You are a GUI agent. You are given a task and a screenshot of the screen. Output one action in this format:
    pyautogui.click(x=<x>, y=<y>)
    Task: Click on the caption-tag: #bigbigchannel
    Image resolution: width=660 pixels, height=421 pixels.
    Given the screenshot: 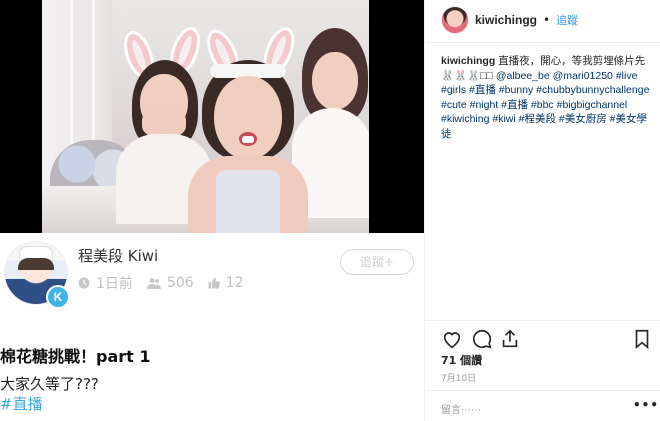 What is the action you would take?
    pyautogui.click(x=592, y=105)
    